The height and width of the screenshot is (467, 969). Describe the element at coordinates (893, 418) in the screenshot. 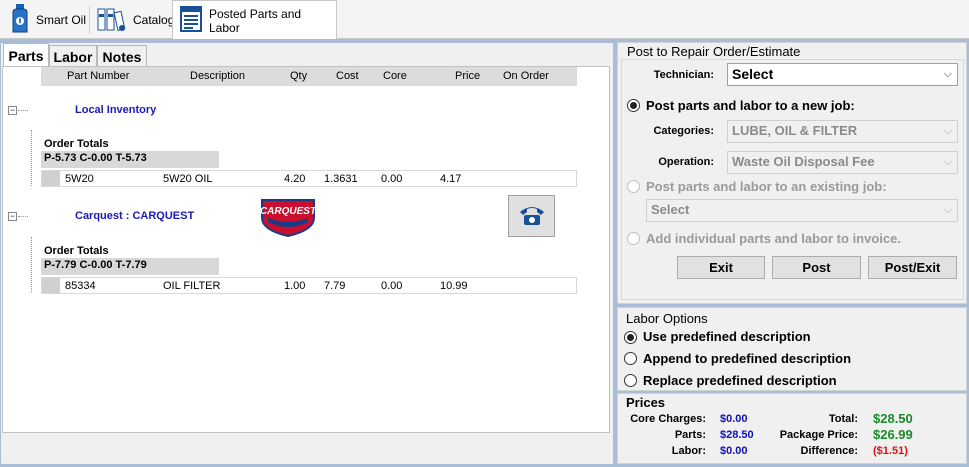

I see `total-value: $28.50` at that location.